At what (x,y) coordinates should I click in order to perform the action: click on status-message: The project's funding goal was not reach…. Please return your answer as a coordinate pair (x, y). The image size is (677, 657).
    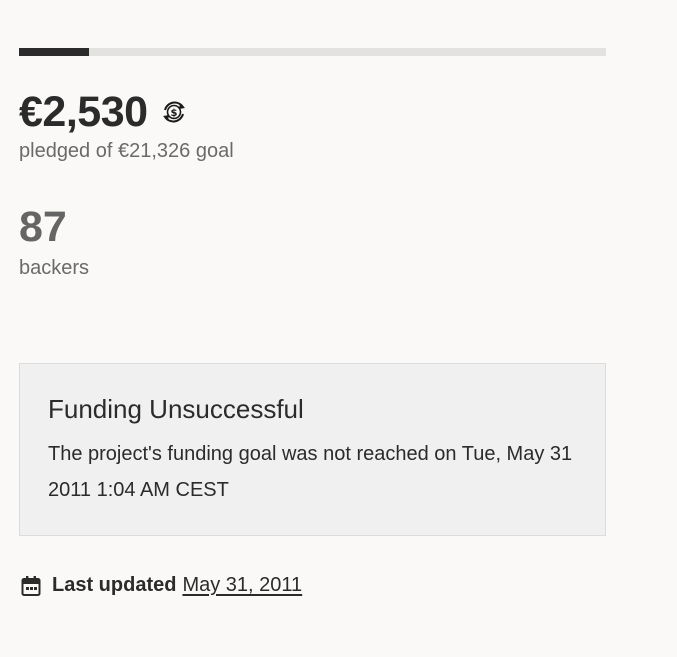
    Looking at the image, I should click on (310, 472).